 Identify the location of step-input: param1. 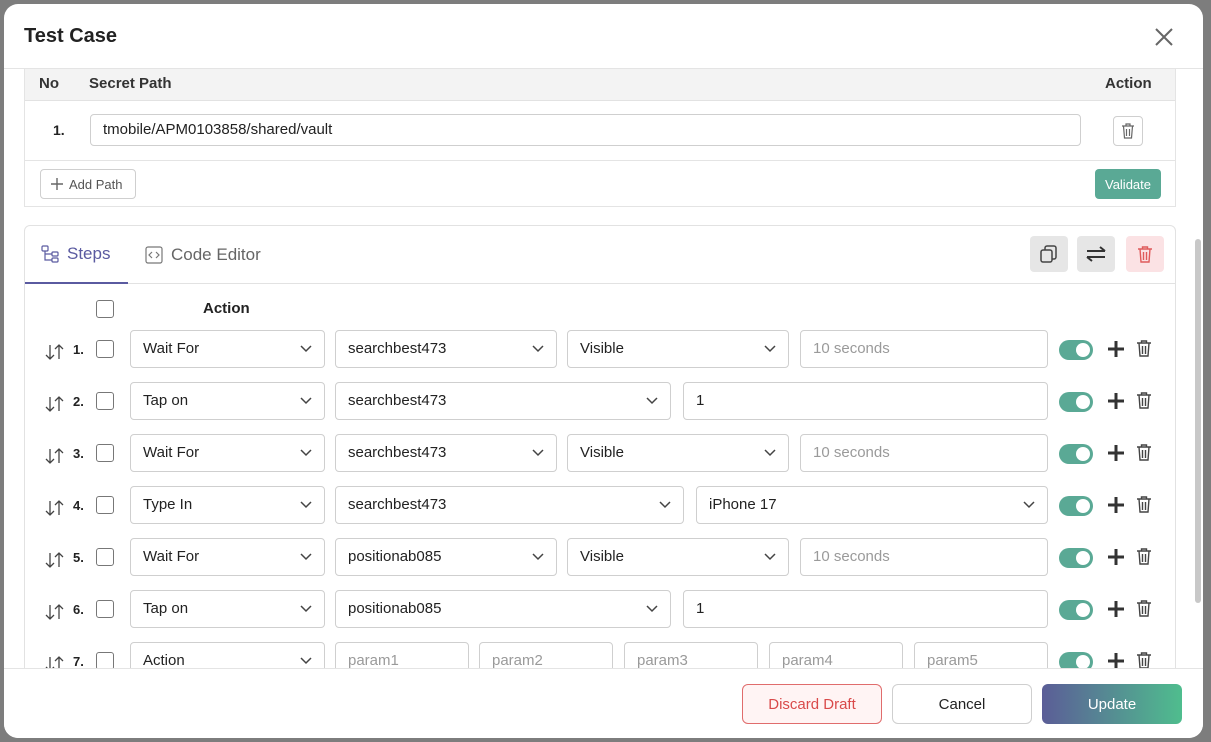
(402, 655).